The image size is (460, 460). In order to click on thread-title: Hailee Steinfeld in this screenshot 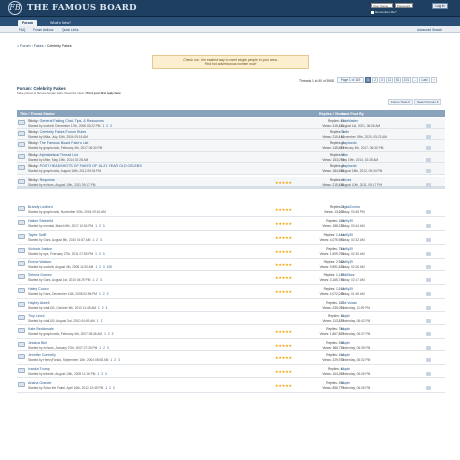, I will do `click(40, 221)`.